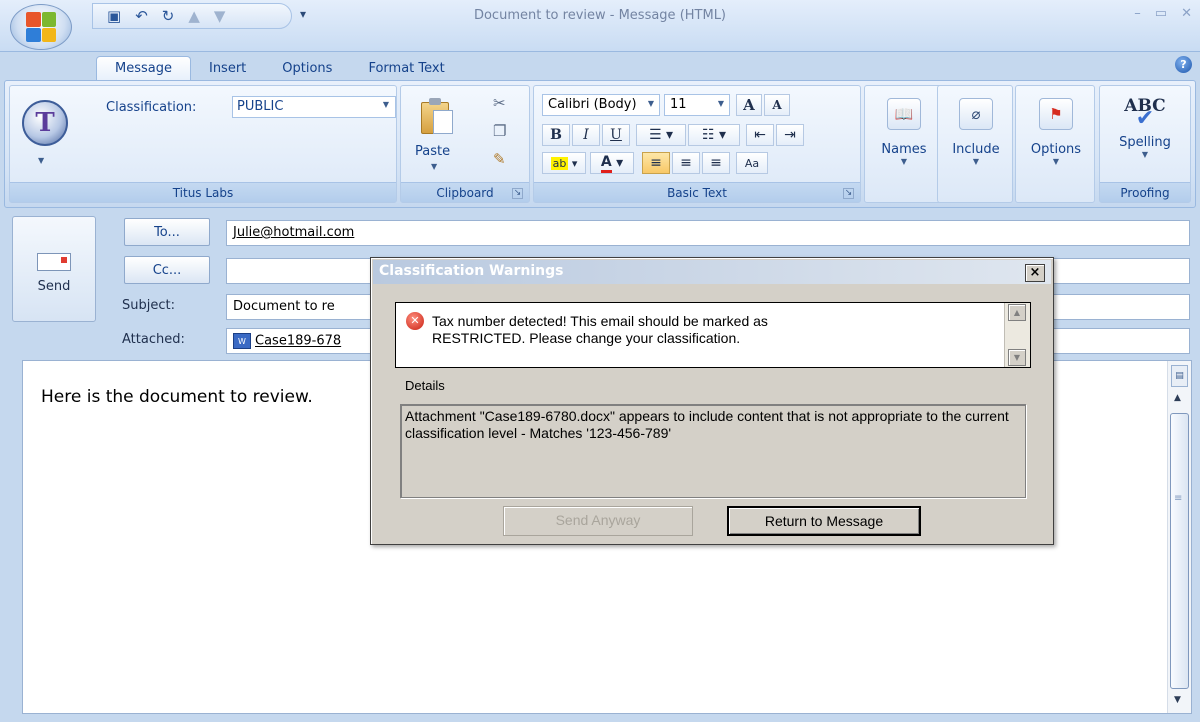 The height and width of the screenshot is (722, 1200). I want to click on warning-scrollbar: ▲ ▼, so click(1017, 335).